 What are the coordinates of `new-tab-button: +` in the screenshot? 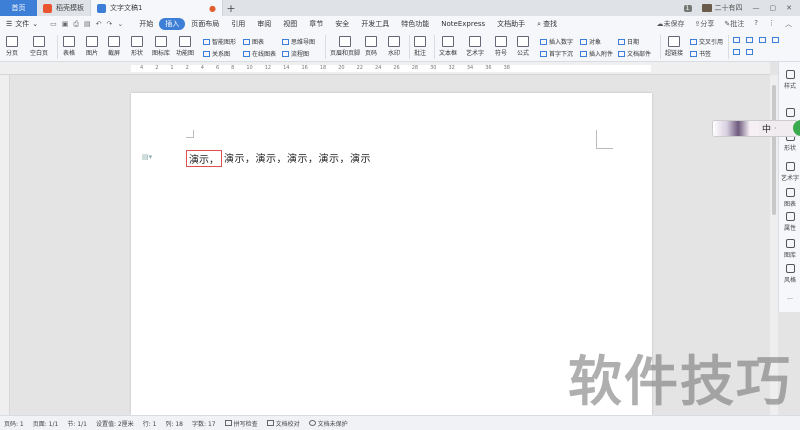 It's located at (231, 8).